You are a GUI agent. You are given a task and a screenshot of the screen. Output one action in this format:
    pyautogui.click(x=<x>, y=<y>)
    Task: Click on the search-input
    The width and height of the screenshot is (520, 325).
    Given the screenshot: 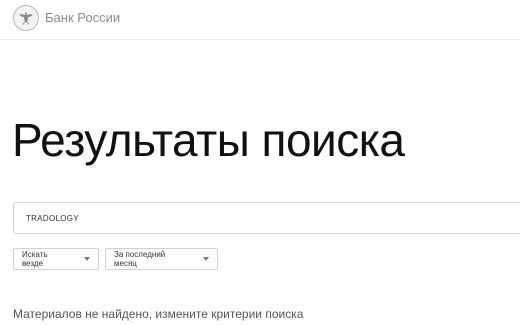 What is the action you would take?
    pyautogui.click(x=266, y=218)
    